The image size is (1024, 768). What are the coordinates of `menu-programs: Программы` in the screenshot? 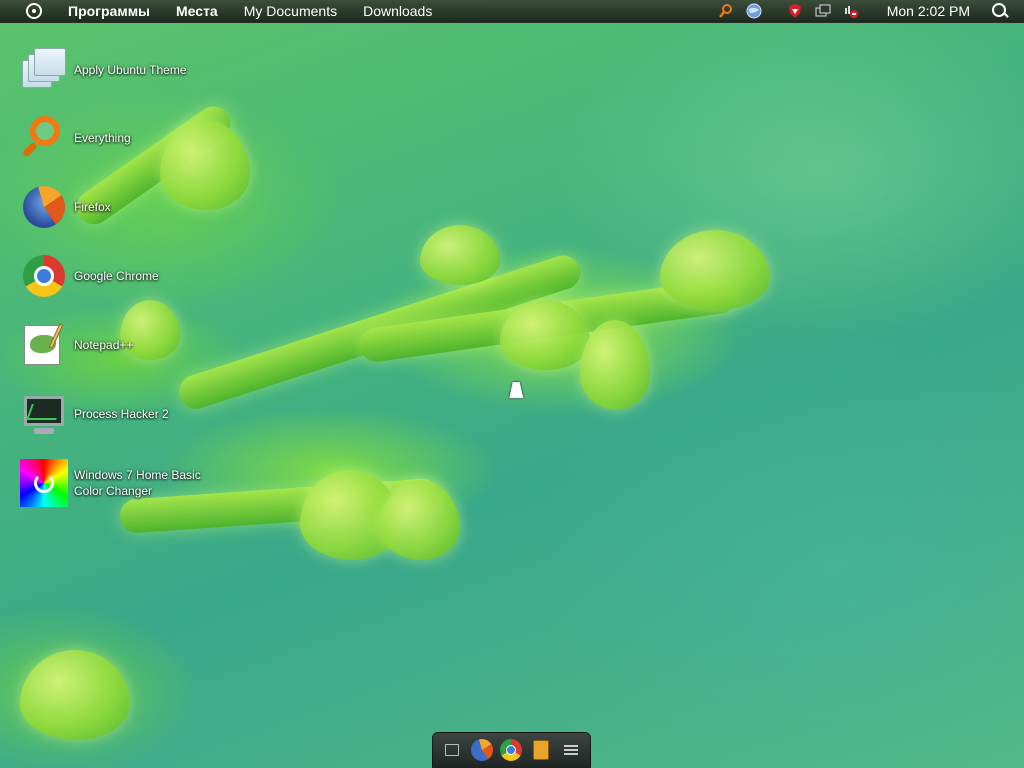 It's located at (109, 11).